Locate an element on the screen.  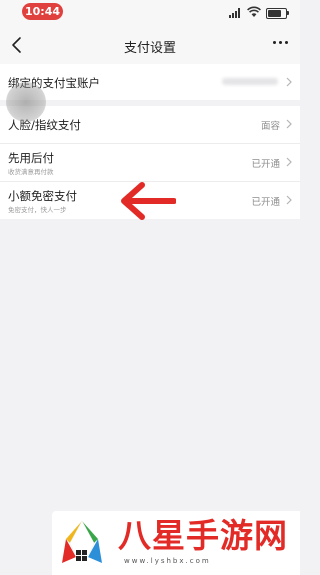
setting-row-pay-later: 先用后付 收货满意再付款 已开通 is located at coordinates (150, 163).